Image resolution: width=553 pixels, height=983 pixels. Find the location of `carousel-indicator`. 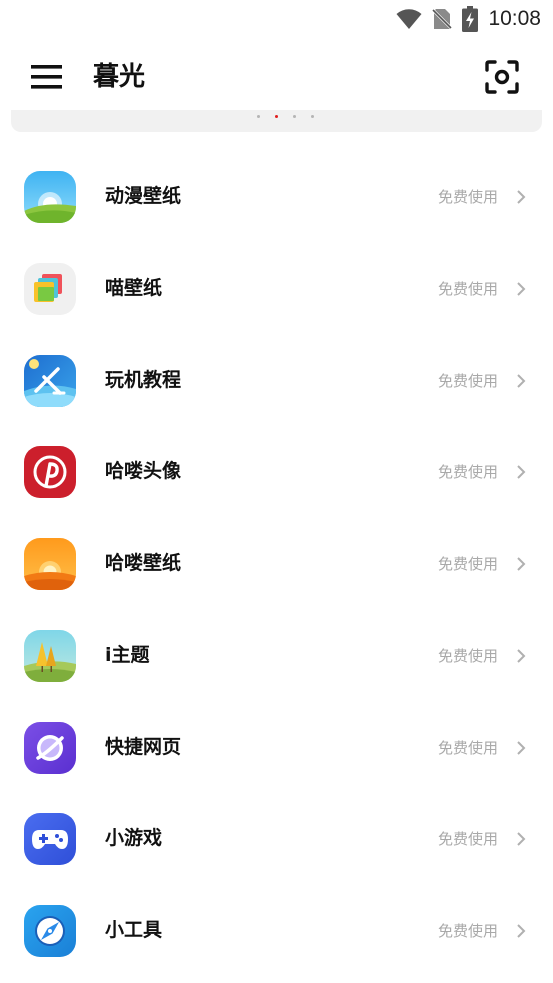

carousel-indicator is located at coordinates (285, 116).